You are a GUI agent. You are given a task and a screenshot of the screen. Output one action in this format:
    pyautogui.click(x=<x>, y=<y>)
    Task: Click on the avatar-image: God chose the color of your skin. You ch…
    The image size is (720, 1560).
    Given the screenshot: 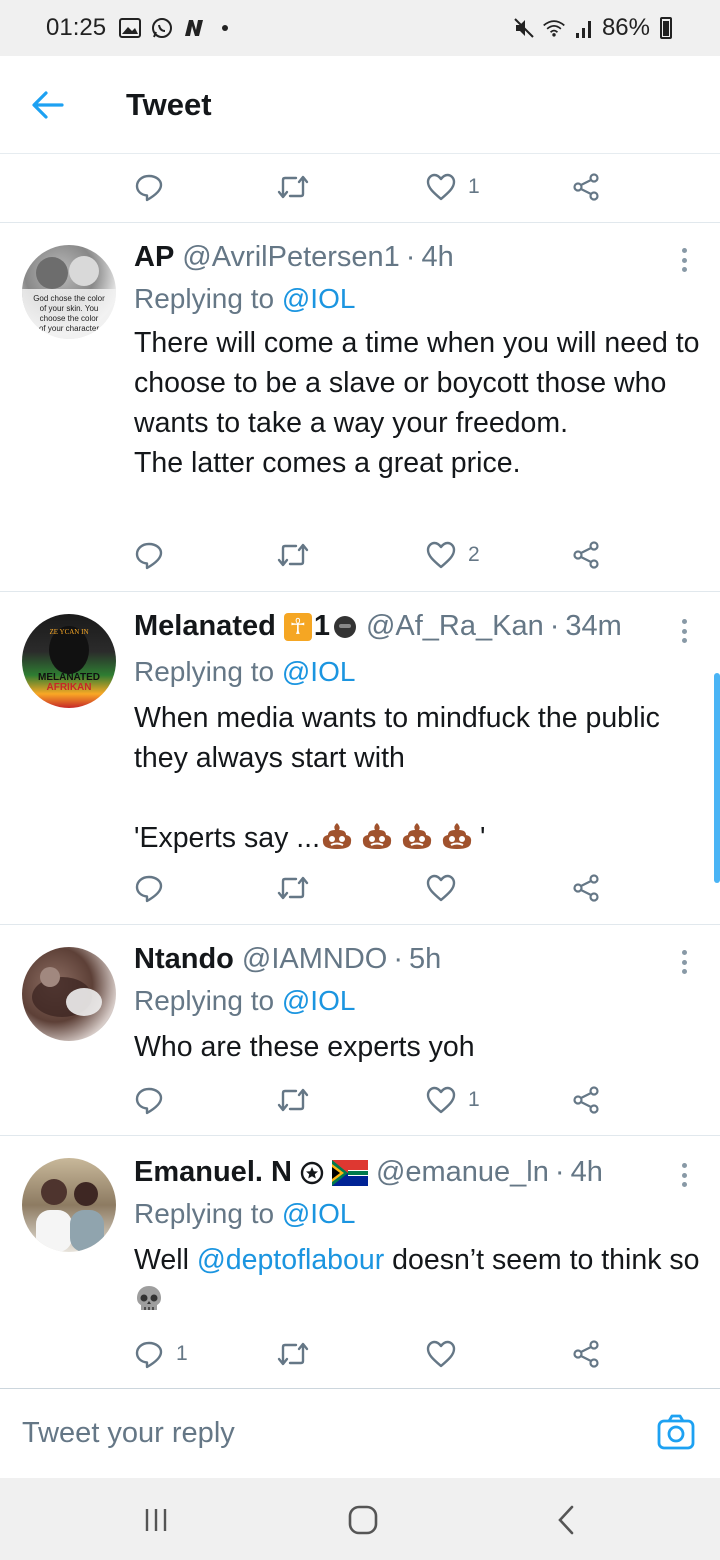 What is the action you would take?
    pyautogui.click(x=69, y=297)
    